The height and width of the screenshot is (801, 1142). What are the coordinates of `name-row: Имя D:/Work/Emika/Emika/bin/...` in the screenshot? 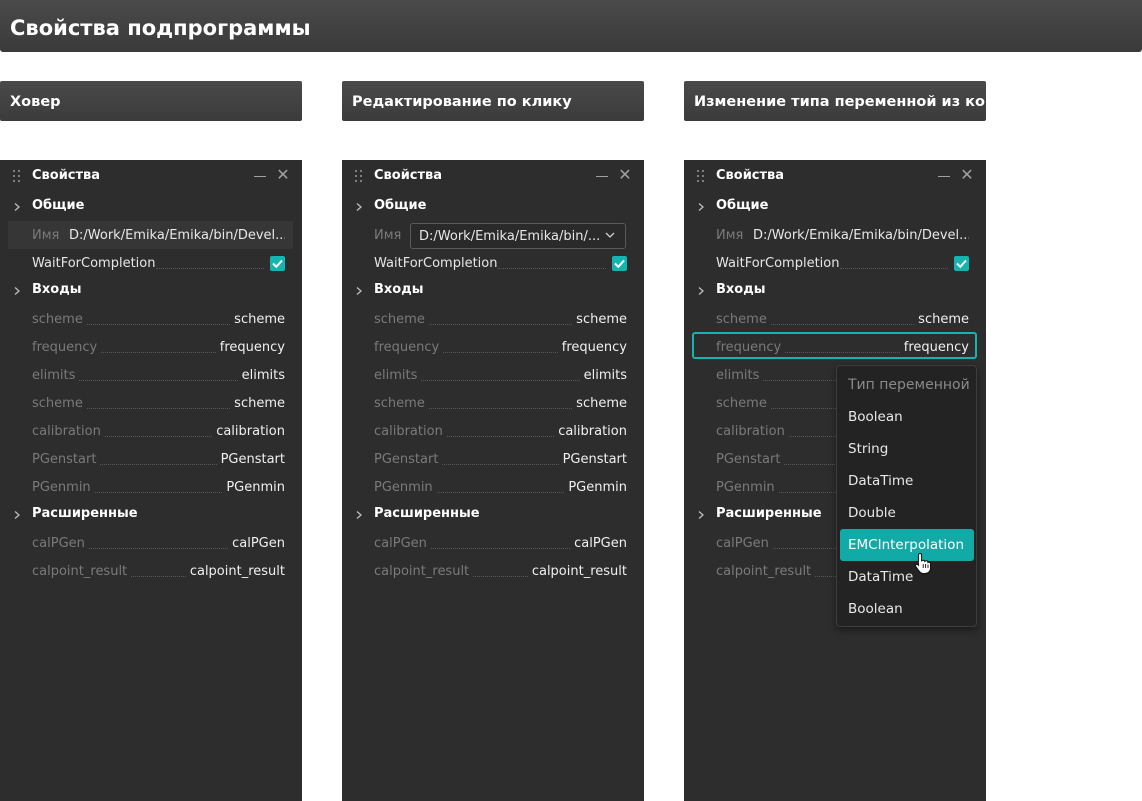 It's located at (493, 235).